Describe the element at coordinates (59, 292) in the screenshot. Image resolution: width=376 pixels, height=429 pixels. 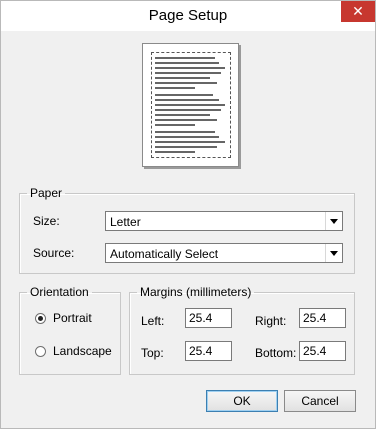
I see `orientation-legend: Orientation` at that location.